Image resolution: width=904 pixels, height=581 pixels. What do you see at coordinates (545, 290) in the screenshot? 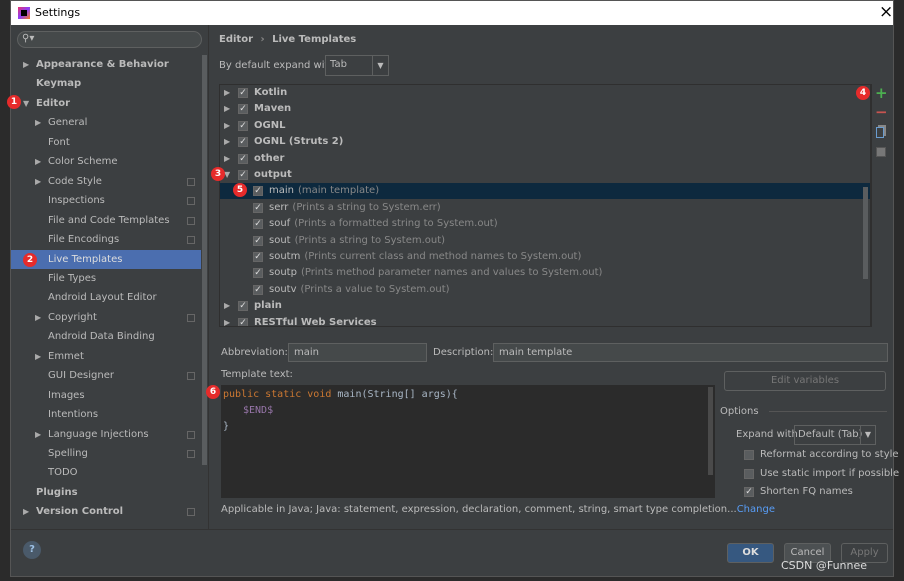
I see `template-row: ✓ soutv (Prints a value to System.out)` at bounding box center [545, 290].